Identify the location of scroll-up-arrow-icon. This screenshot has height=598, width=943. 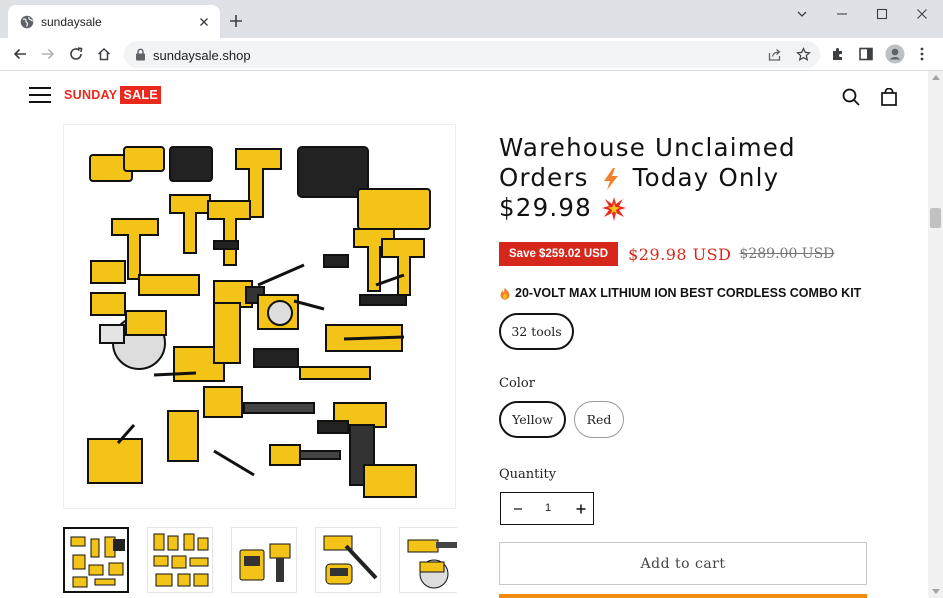
(936, 77).